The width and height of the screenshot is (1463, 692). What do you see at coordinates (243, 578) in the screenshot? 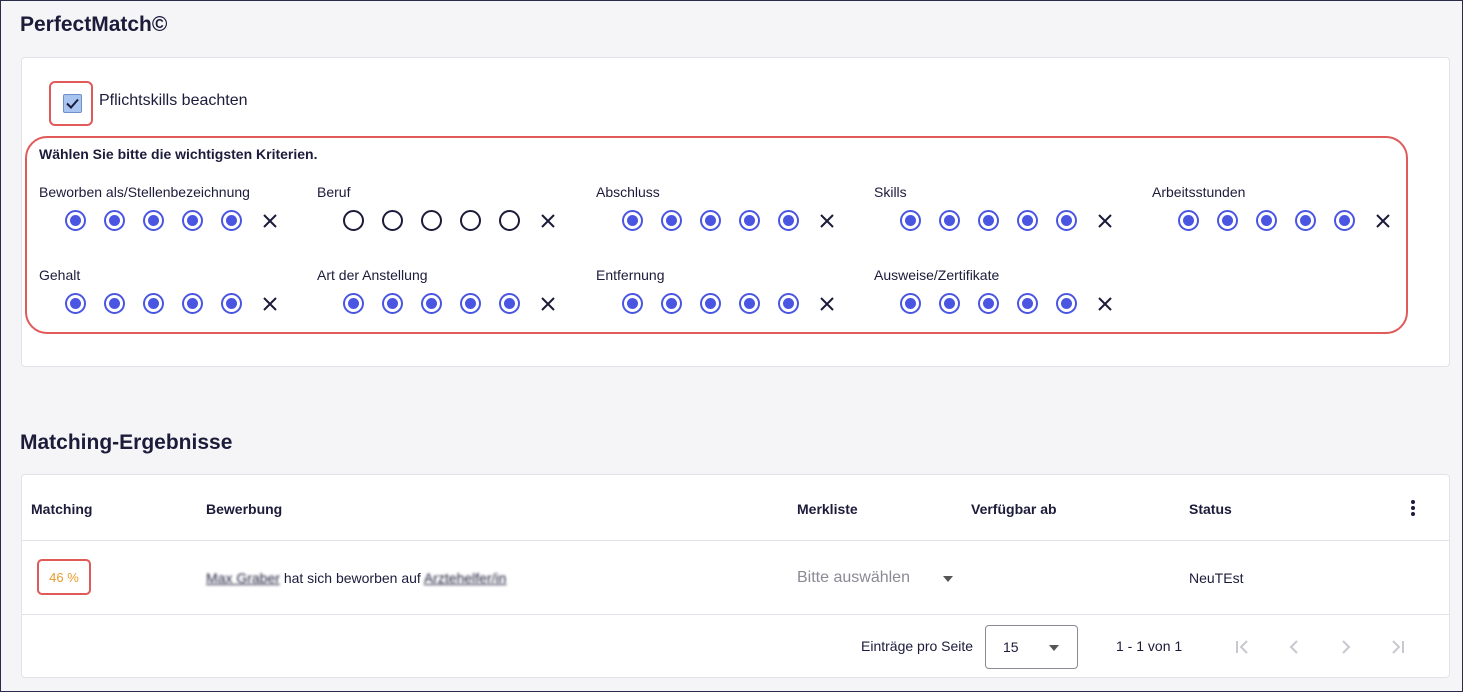
I see `applicant-link: Max Graber` at bounding box center [243, 578].